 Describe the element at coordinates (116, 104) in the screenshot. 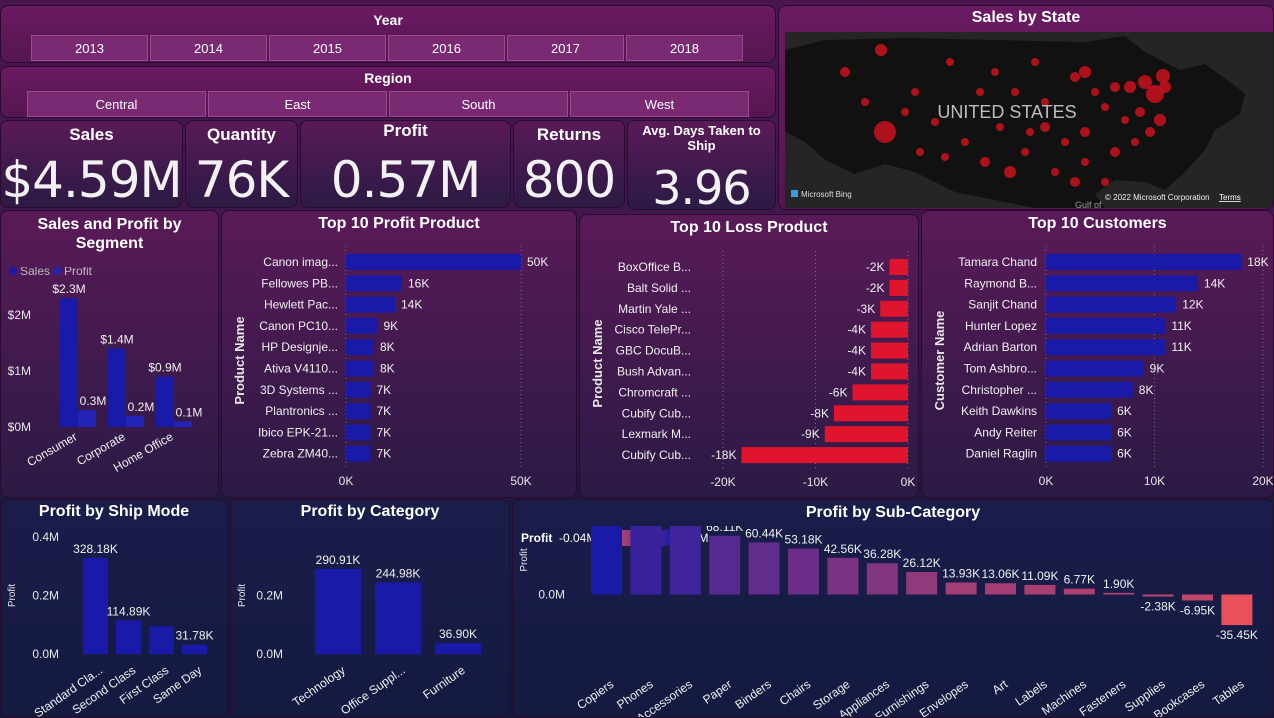

I see `region-option-central: Central` at that location.